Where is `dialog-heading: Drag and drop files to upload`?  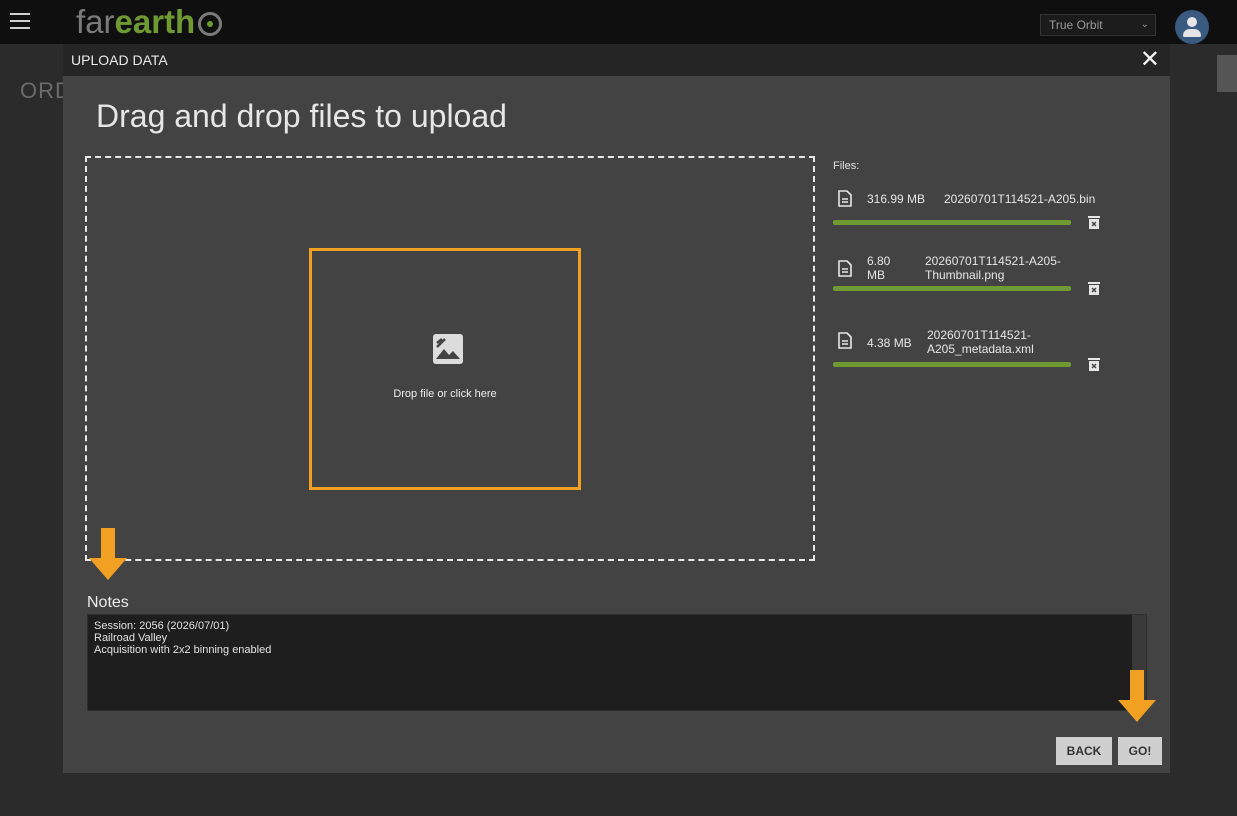
dialog-heading: Drag and drop files to upload is located at coordinates (301, 116).